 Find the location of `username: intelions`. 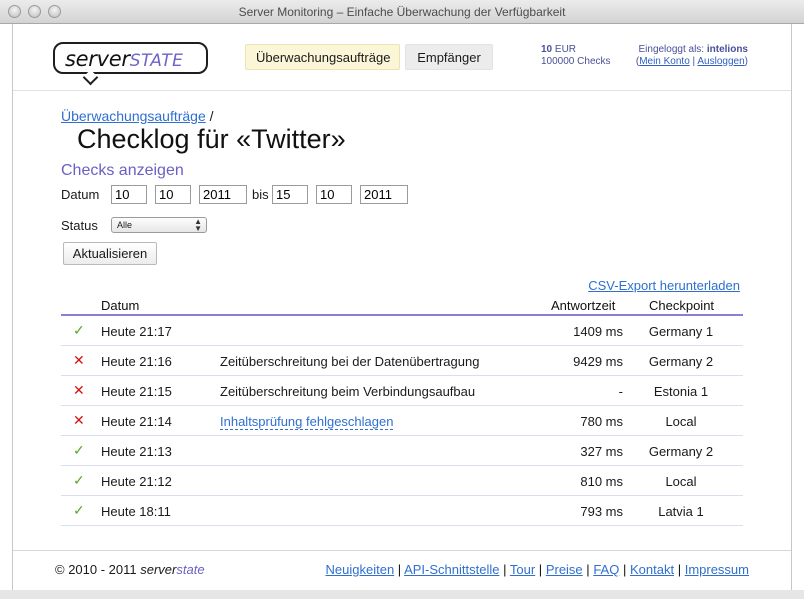

username: intelions is located at coordinates (727, 49).